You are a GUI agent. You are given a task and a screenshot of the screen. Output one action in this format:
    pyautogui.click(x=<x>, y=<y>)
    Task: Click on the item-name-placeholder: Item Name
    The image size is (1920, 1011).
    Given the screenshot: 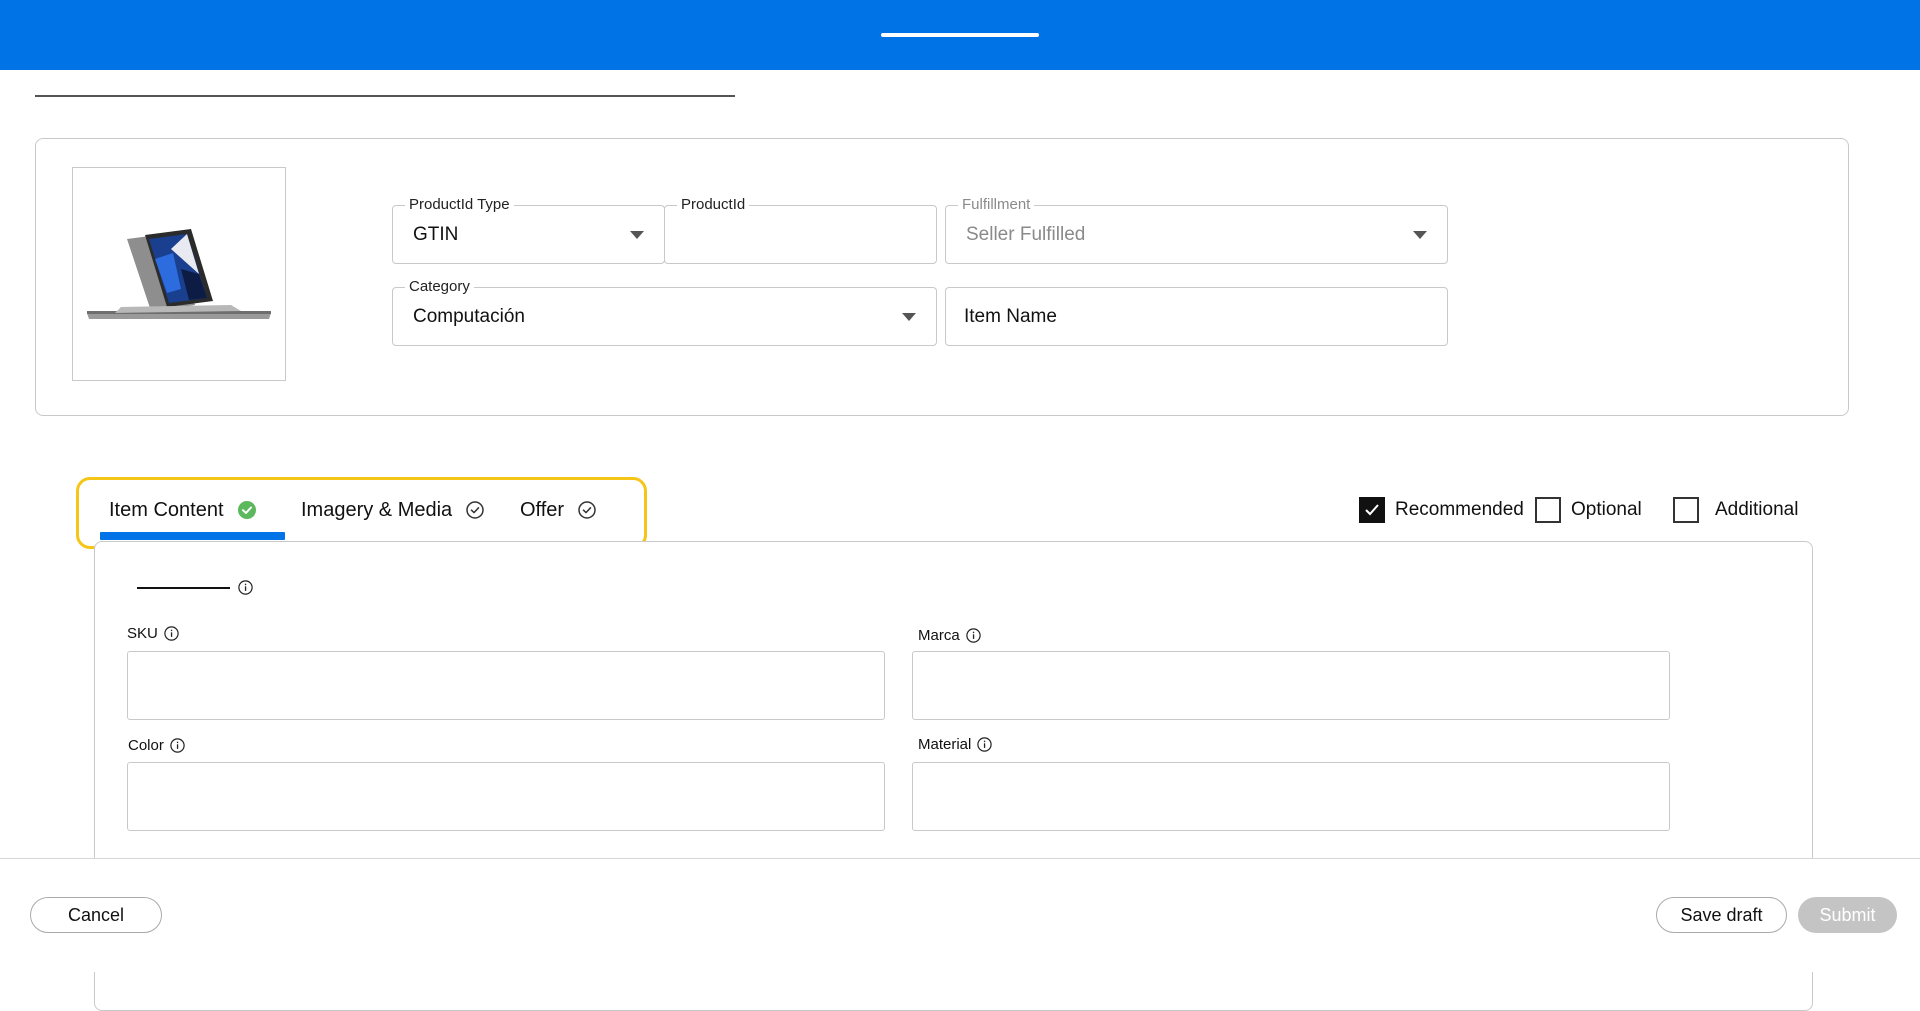 What is the action you would take?
    pyautogui.click(x=1010, y=316)
    